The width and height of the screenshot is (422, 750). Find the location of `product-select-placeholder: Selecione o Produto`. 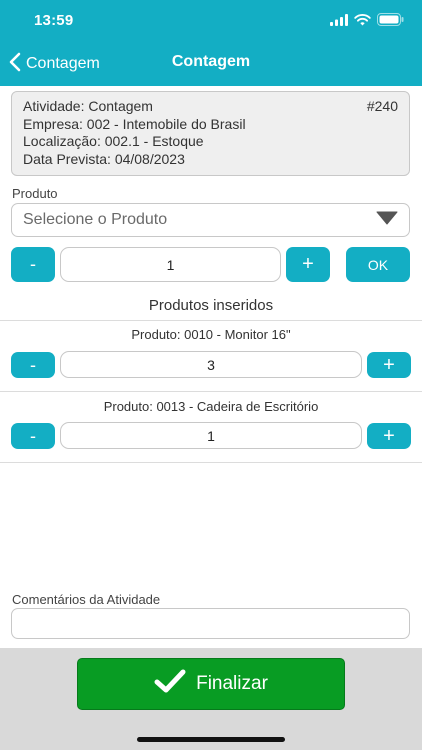

product-select-placeholder: Selecione o Produto is located at coordinates (95, 219).